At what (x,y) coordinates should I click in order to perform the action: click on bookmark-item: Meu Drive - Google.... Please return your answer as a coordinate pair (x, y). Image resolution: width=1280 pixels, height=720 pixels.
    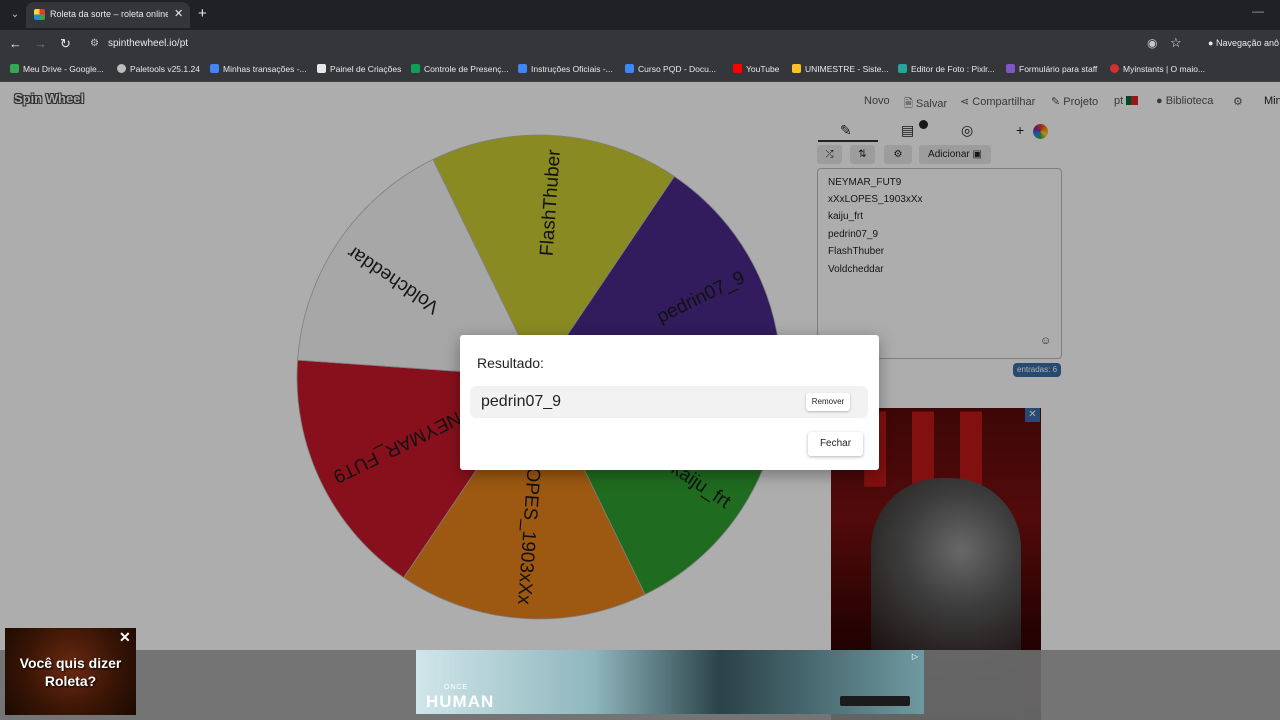
    Looking at the image, I should click on (57, 69).